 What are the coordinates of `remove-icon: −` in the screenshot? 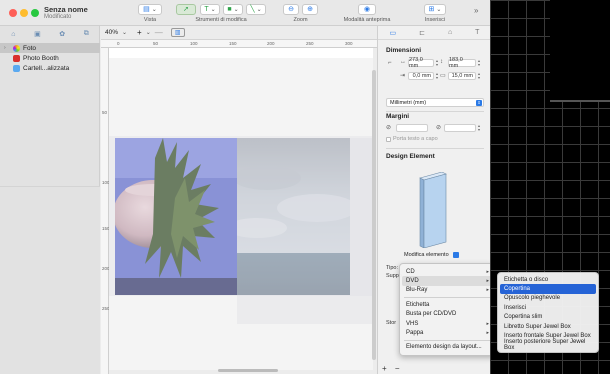 It's located at (397, 368).